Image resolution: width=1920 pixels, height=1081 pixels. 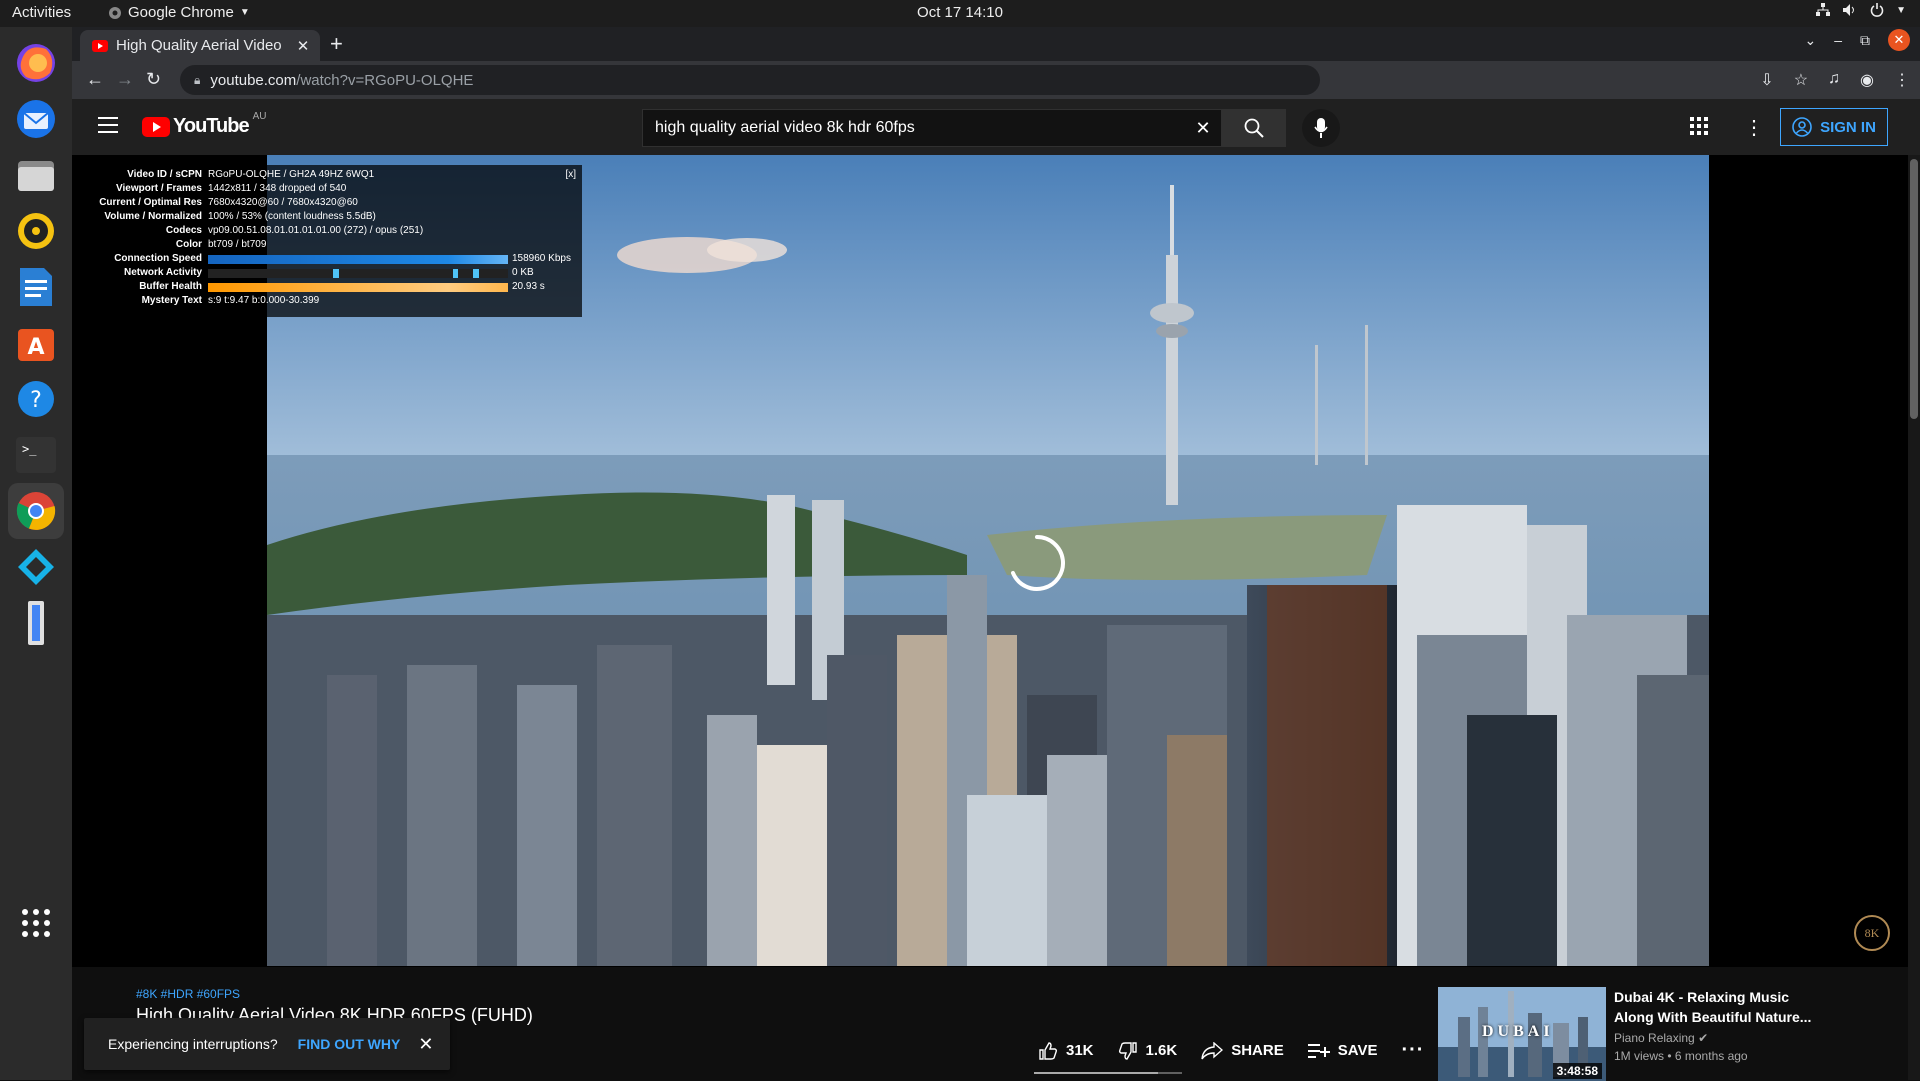 What do you see at coordinates (95, 79) in the screenshot?
I see `back-button: ←` at bounding box center [95, 79].